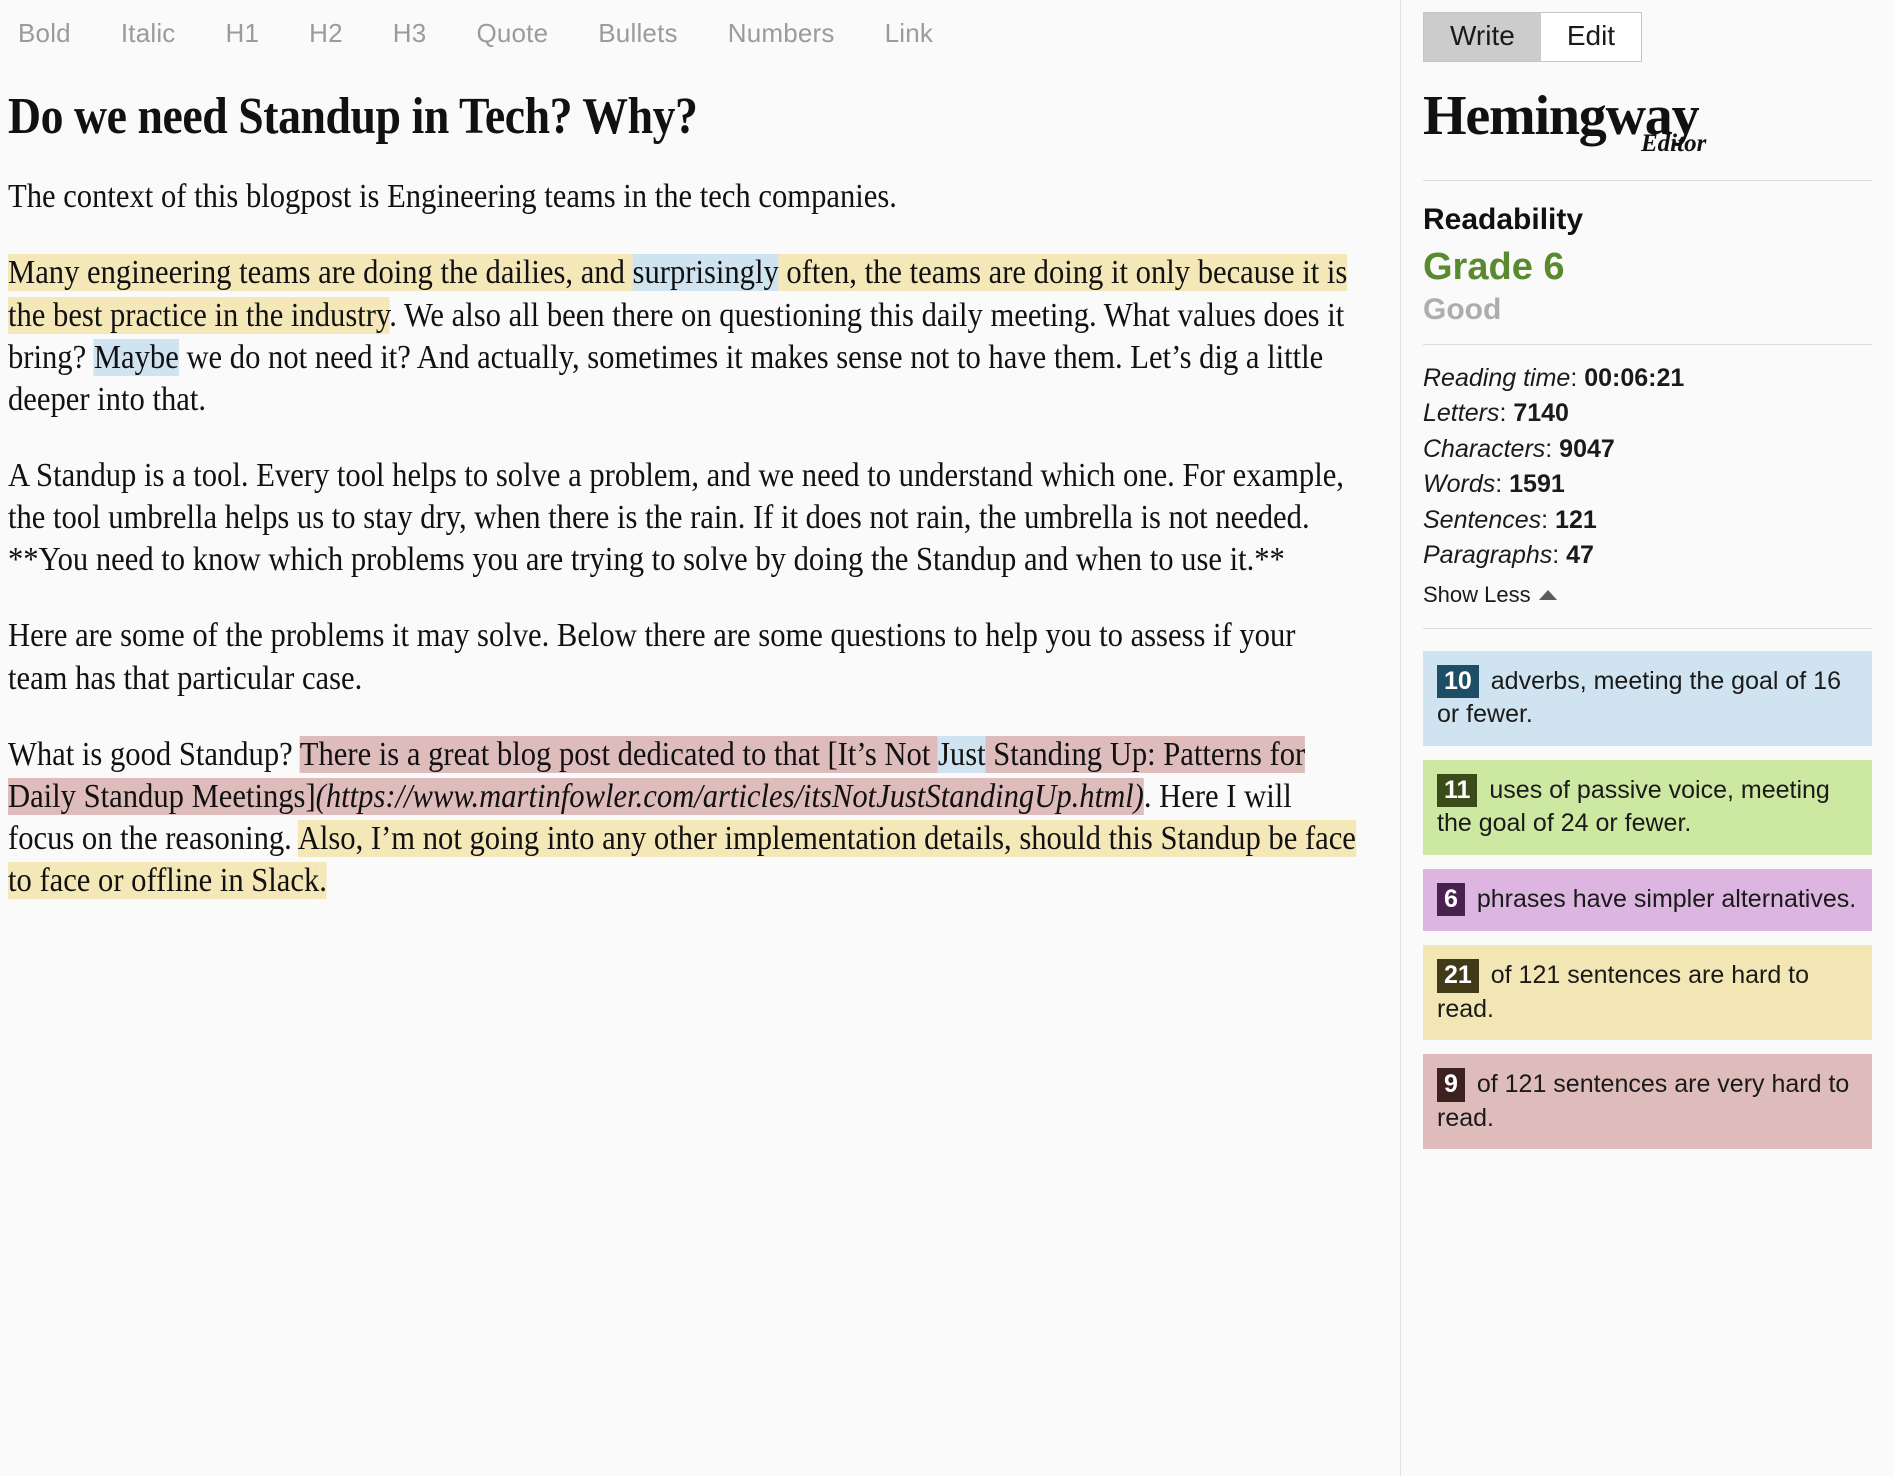 Image resolution: width=1894 pixels, height=1476 pixels. What do you see at coordinates (410, 33) in the screenshot?
I see `toolbar-h3: H3` at bounding box center [410, 33].